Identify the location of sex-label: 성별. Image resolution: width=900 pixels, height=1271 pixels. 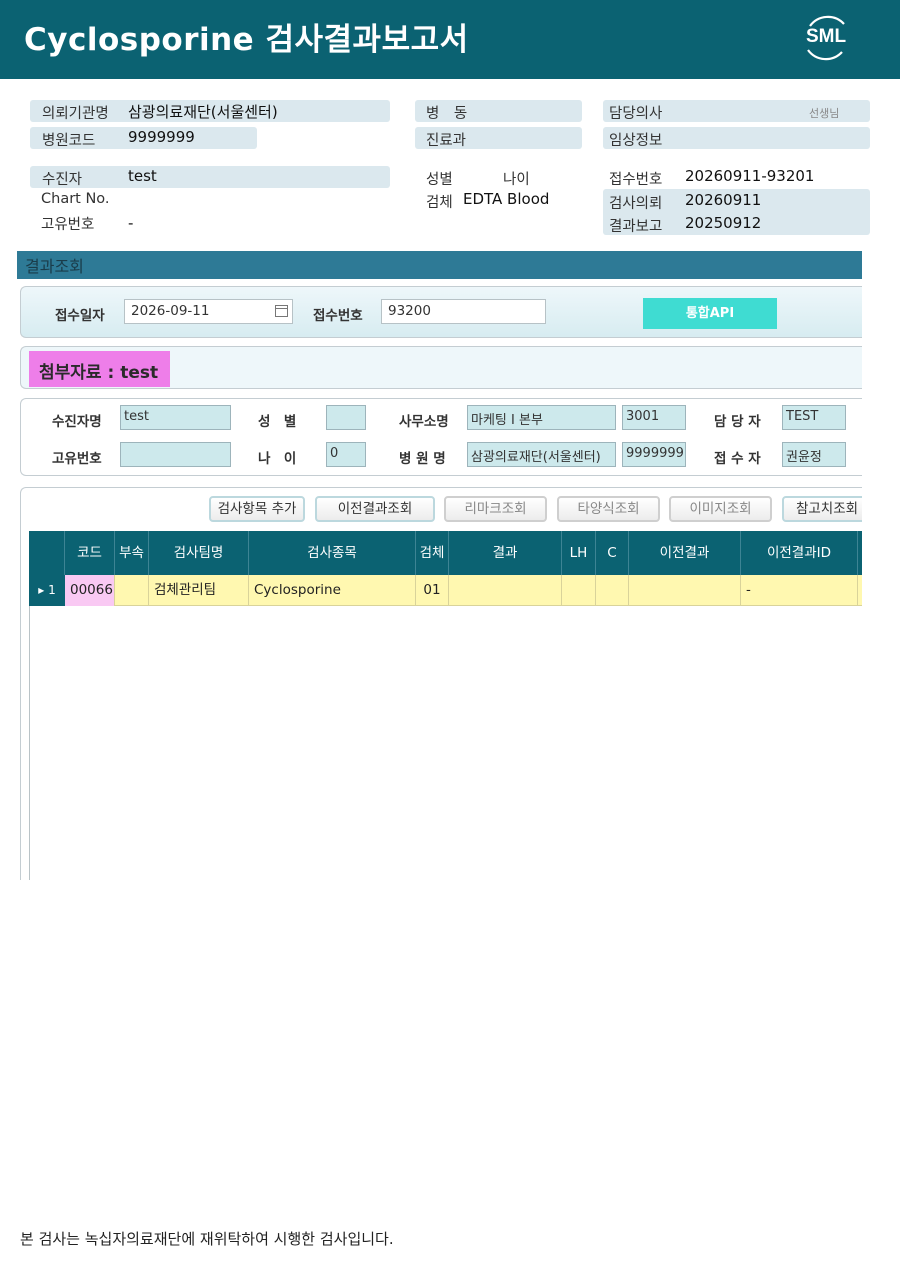
(439, 180).